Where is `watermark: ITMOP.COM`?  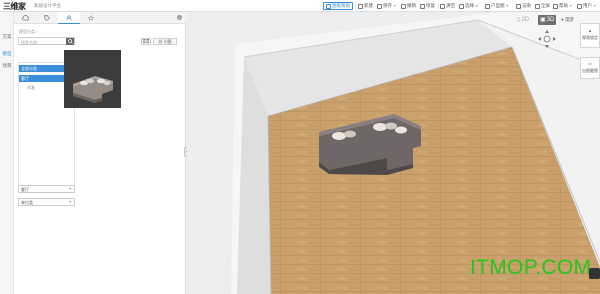
watermark: ITMOP.COM is located at coordinates (531, 267).